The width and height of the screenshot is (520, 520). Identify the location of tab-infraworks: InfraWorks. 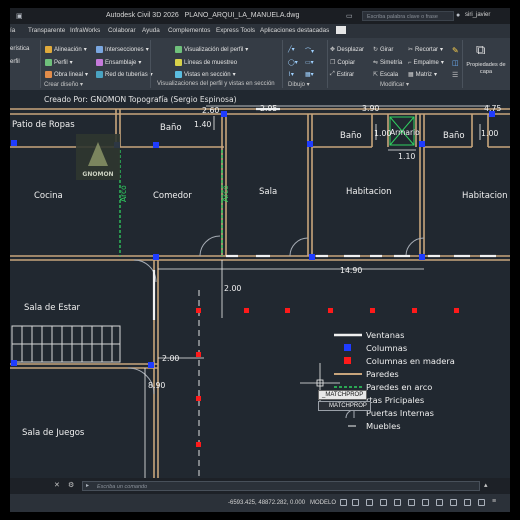
(85, 30).